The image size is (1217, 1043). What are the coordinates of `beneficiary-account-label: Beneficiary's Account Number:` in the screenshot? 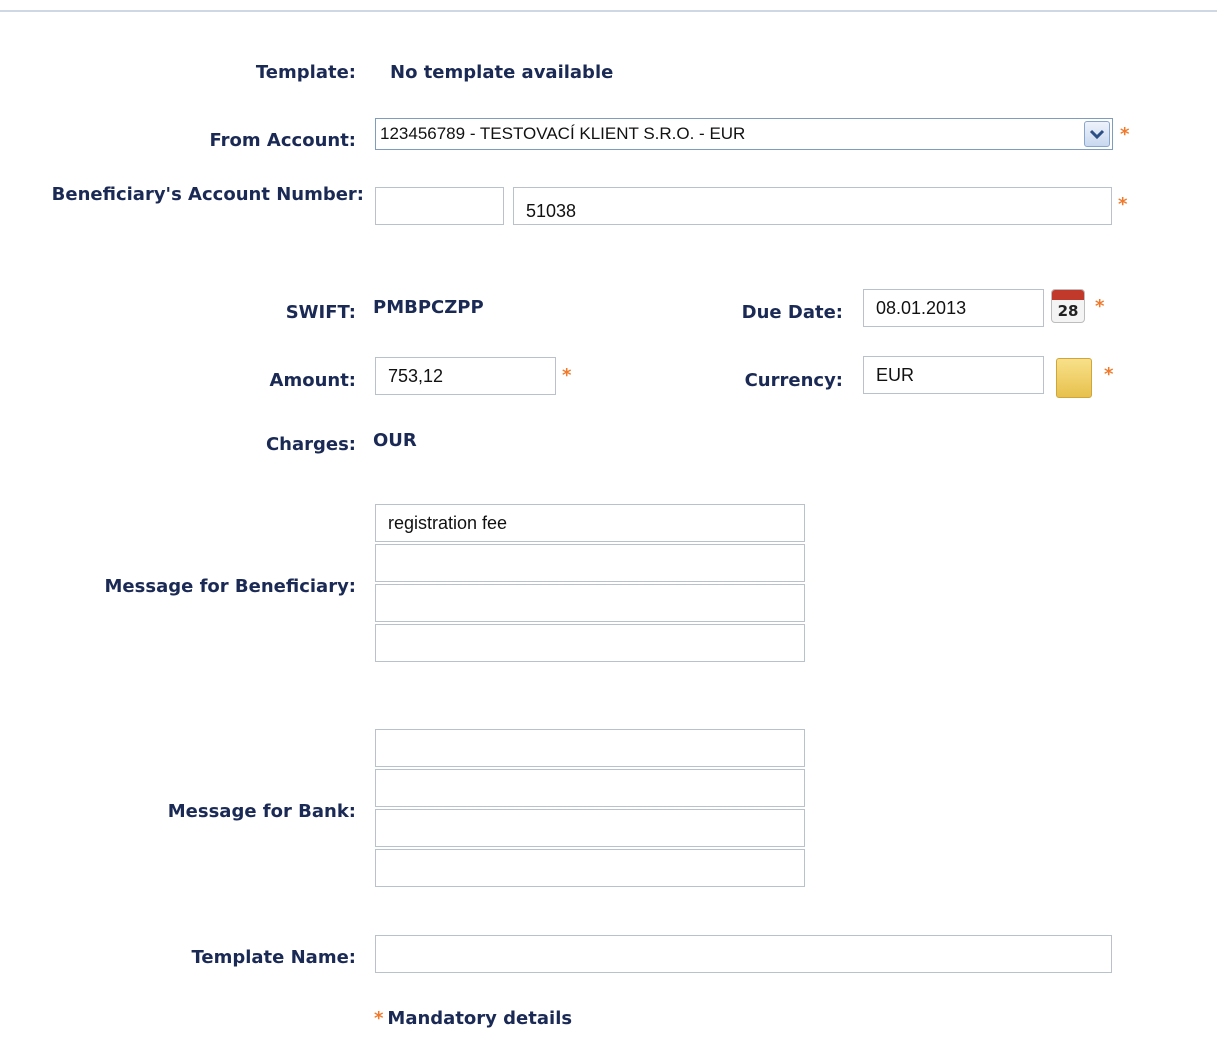 It's located at (207, 194).